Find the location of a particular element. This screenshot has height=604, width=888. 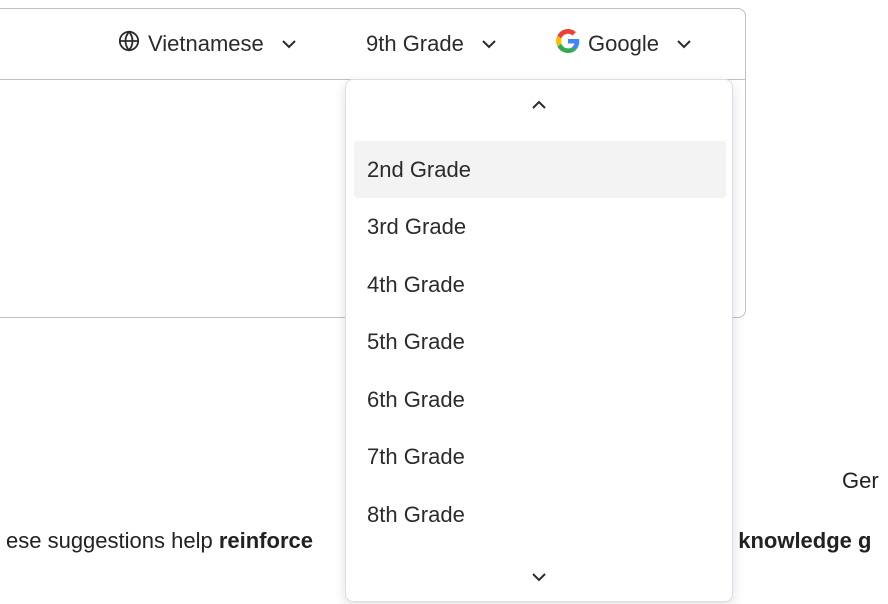

grade-option: 2nd Grade is located at coordinates (540, 169).